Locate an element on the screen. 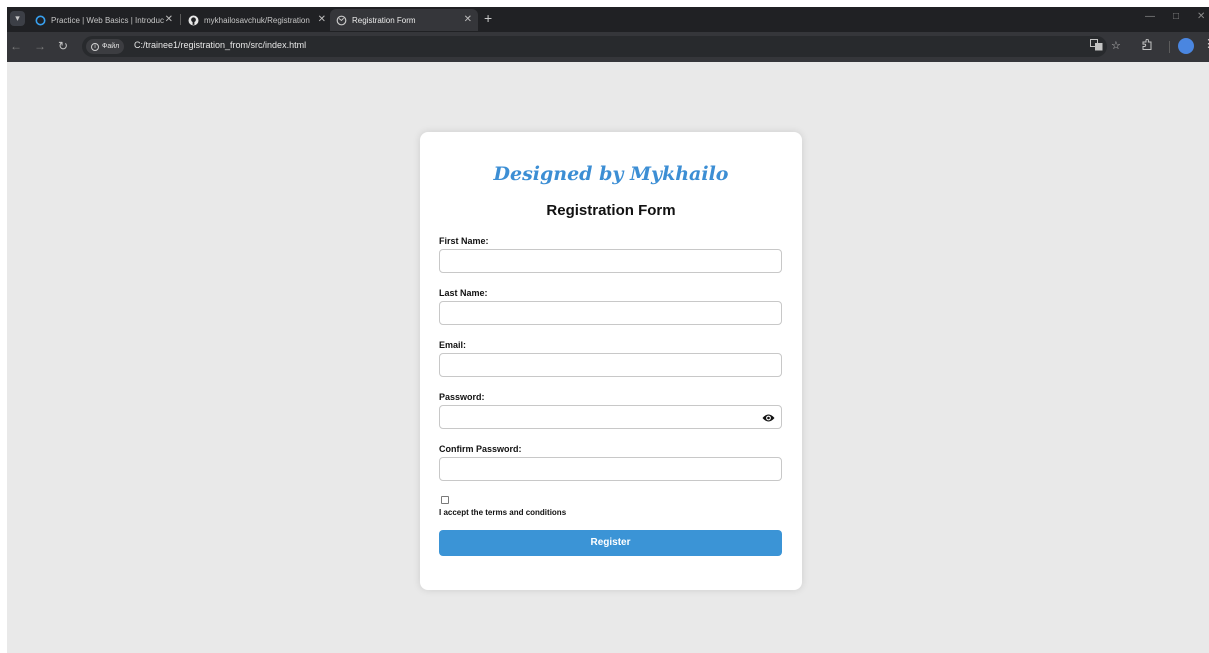 This screenshot has width=1209, height=653. terms-label: I accept the terms and conditions is located at coordinates (503, 512).